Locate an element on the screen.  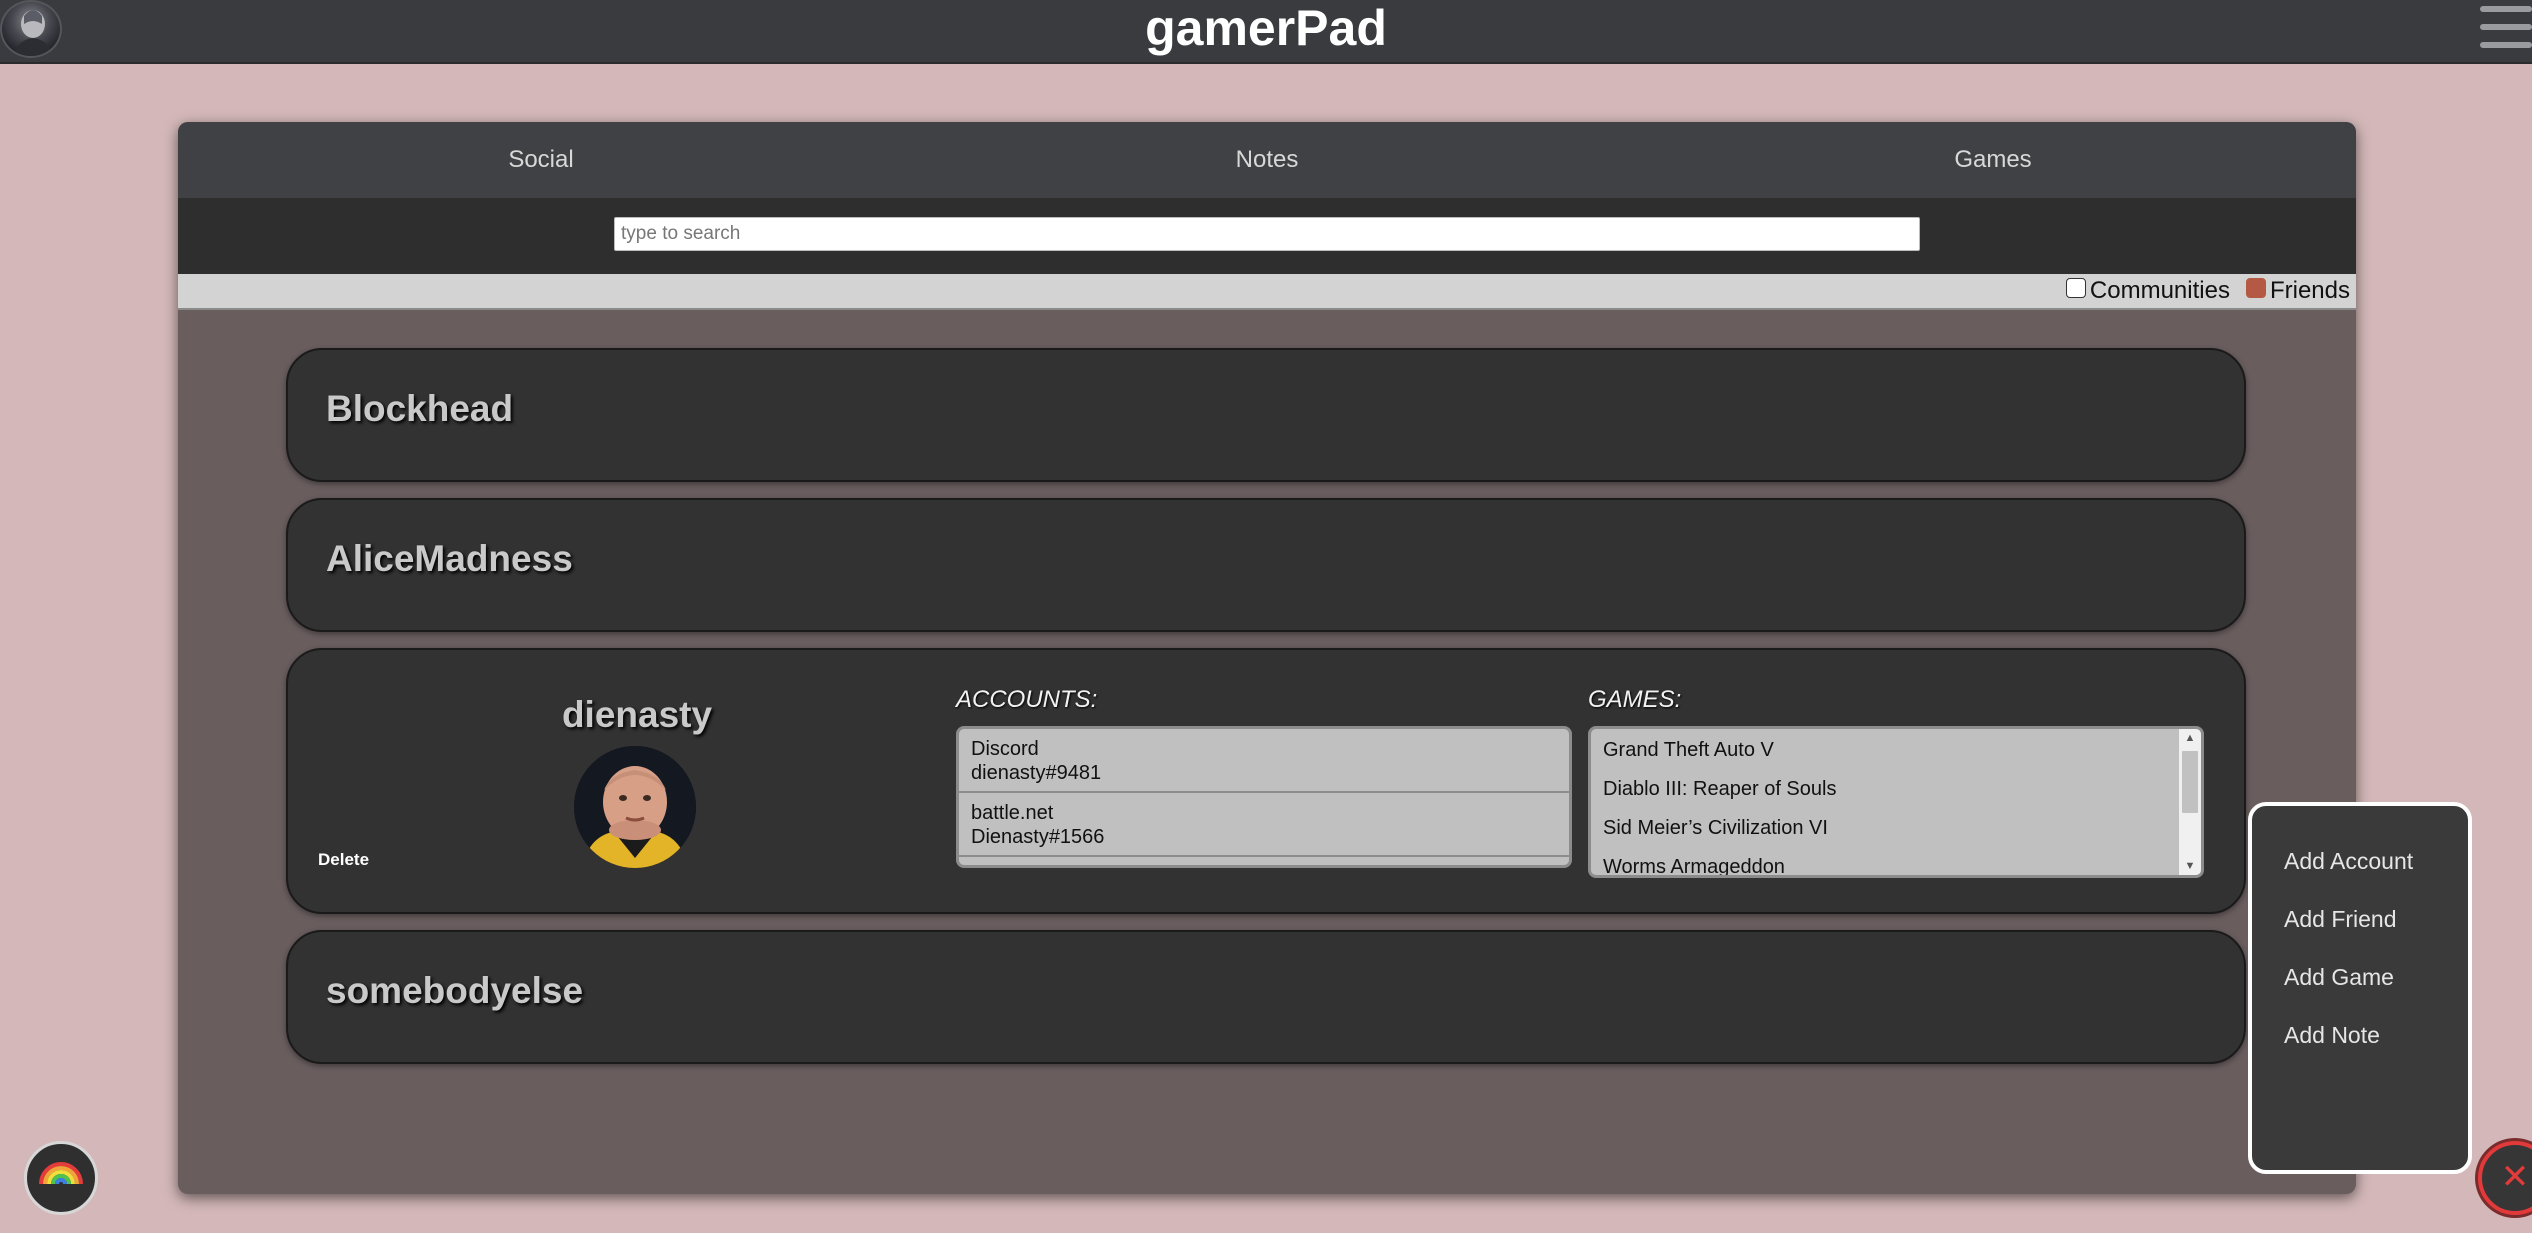
filter-bar: Communities Friends is located at coordinates (1267, 292).